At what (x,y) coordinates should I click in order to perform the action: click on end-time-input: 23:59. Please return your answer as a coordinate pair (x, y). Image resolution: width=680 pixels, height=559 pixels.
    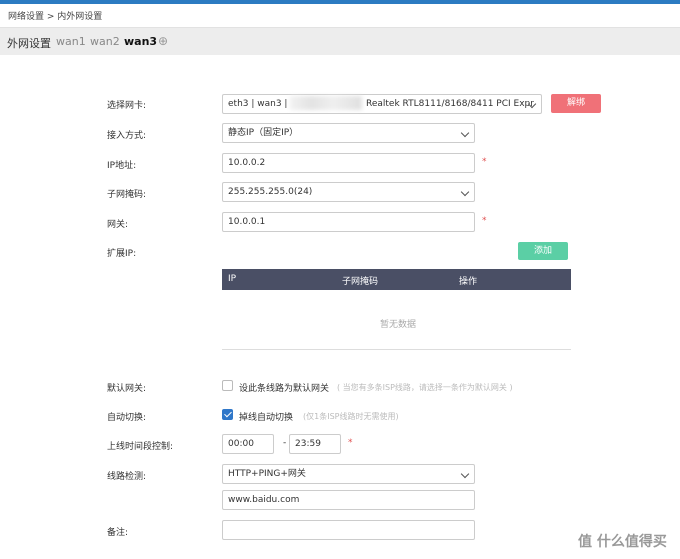
    Looking at the image, I should click on (315, 444).